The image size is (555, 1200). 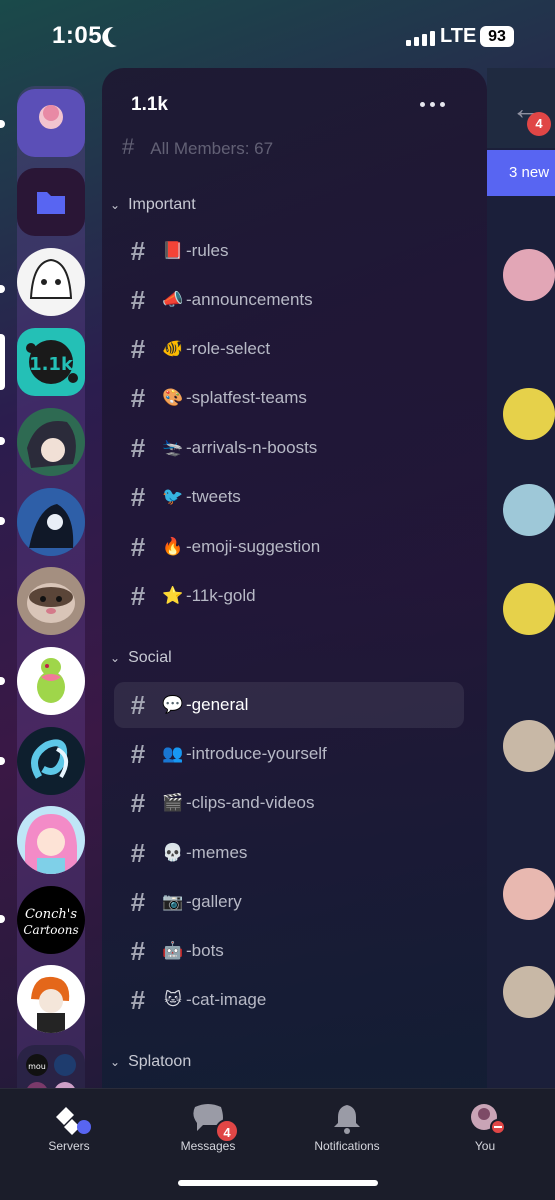 What do you see at coordinates (51, 914) in the screenshot?
I see `conch-text-1: Conch's` at bounding box center [51, 914].